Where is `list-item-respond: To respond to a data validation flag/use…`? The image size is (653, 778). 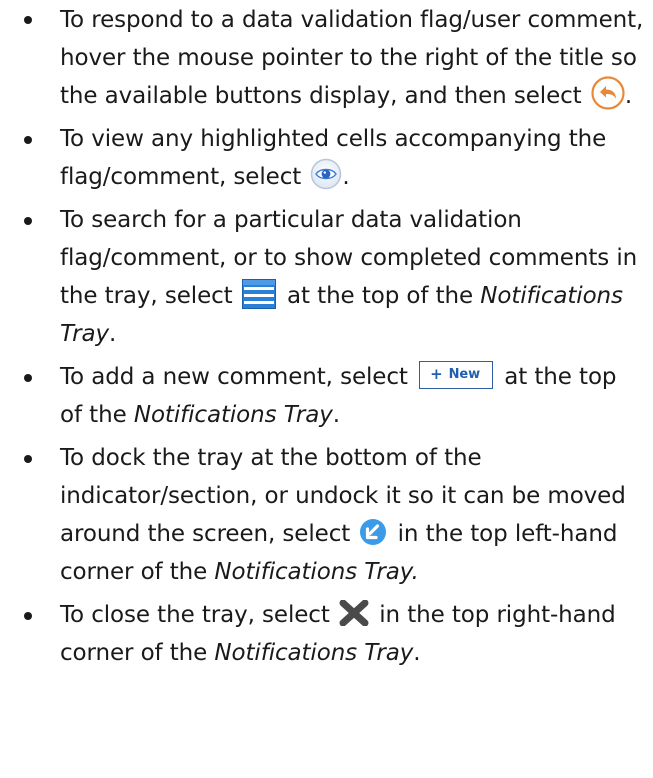
list-item-respond: To respond to a data validation flag/use… is located at coordinates (326, 57).